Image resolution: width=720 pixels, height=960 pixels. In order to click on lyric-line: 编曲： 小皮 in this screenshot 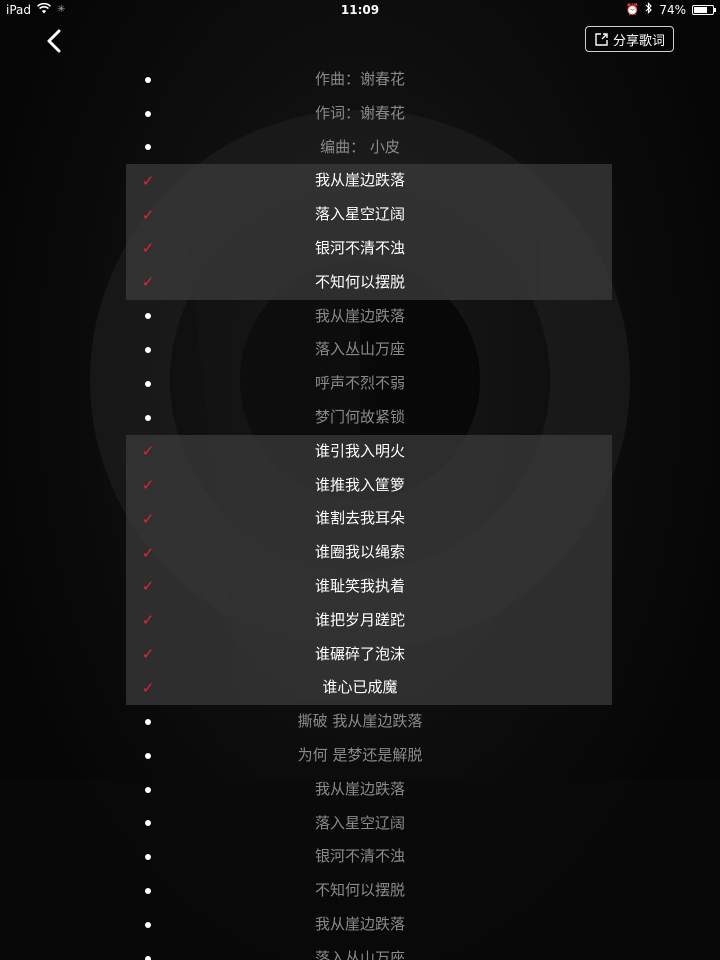, I will do `click(360, 148)`.